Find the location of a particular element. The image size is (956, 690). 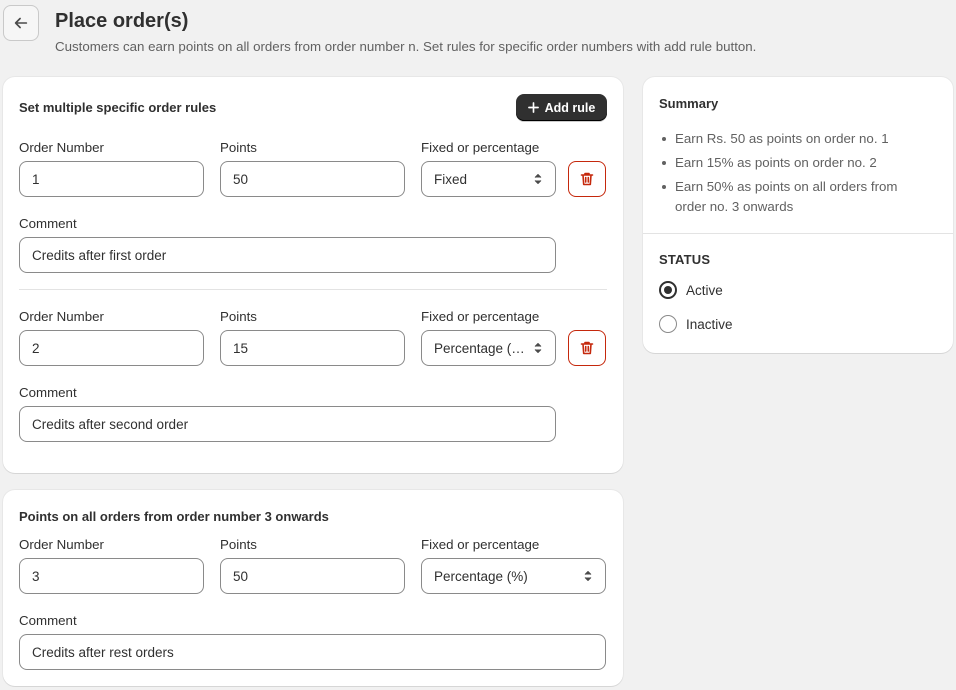

status-inactive-radio is located at coordinates (668, 324).